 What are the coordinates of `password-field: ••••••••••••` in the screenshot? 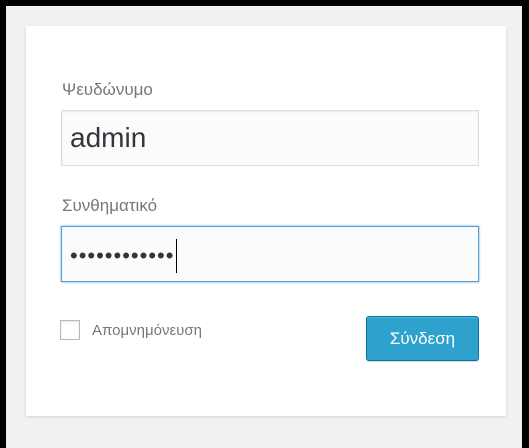 It's located at (270, 254).